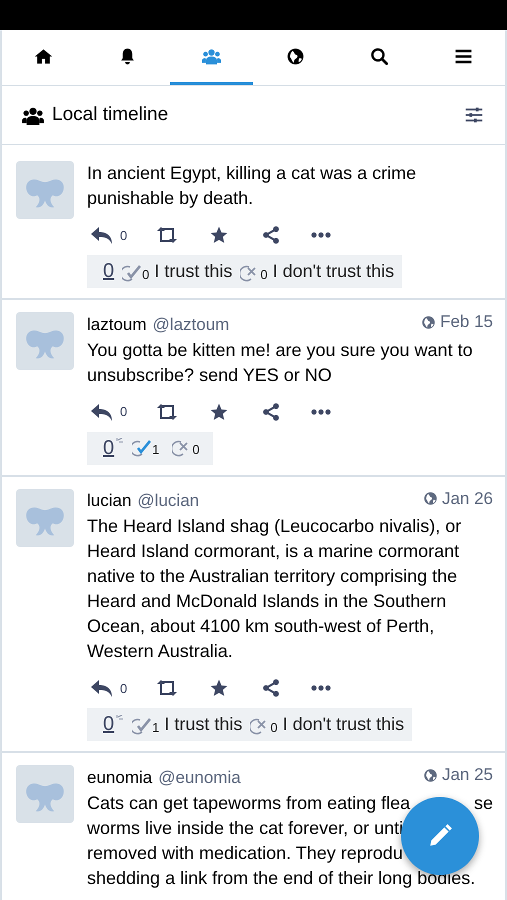  Describe the element at coordinates (467, 775) in the screenshot. I see `post-date: Jan 25` at that location.